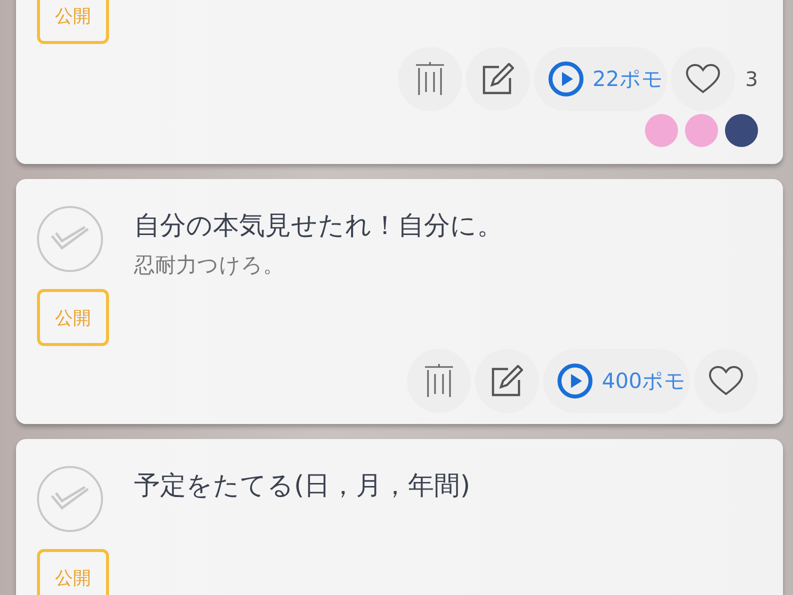 The width and height of the screenshot is (793, 595). What do you see at coordinates (616, 381) in the screenshot?
I see `start-button: 400ポモ` at bounding box center [616, 381].